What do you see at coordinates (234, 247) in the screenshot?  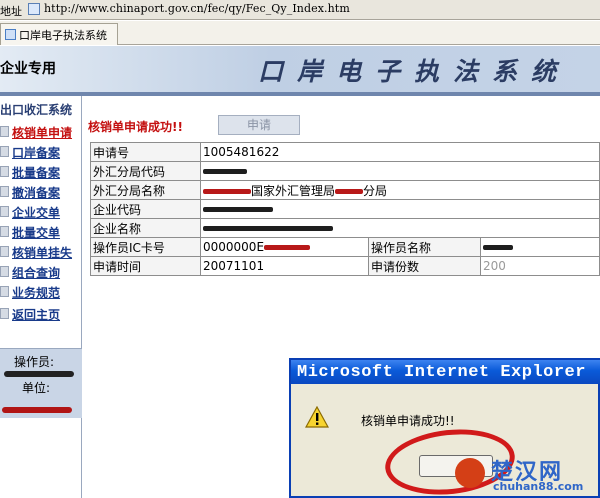 I see `row-value-text: 0000000E` at bounding box center [234, 247].